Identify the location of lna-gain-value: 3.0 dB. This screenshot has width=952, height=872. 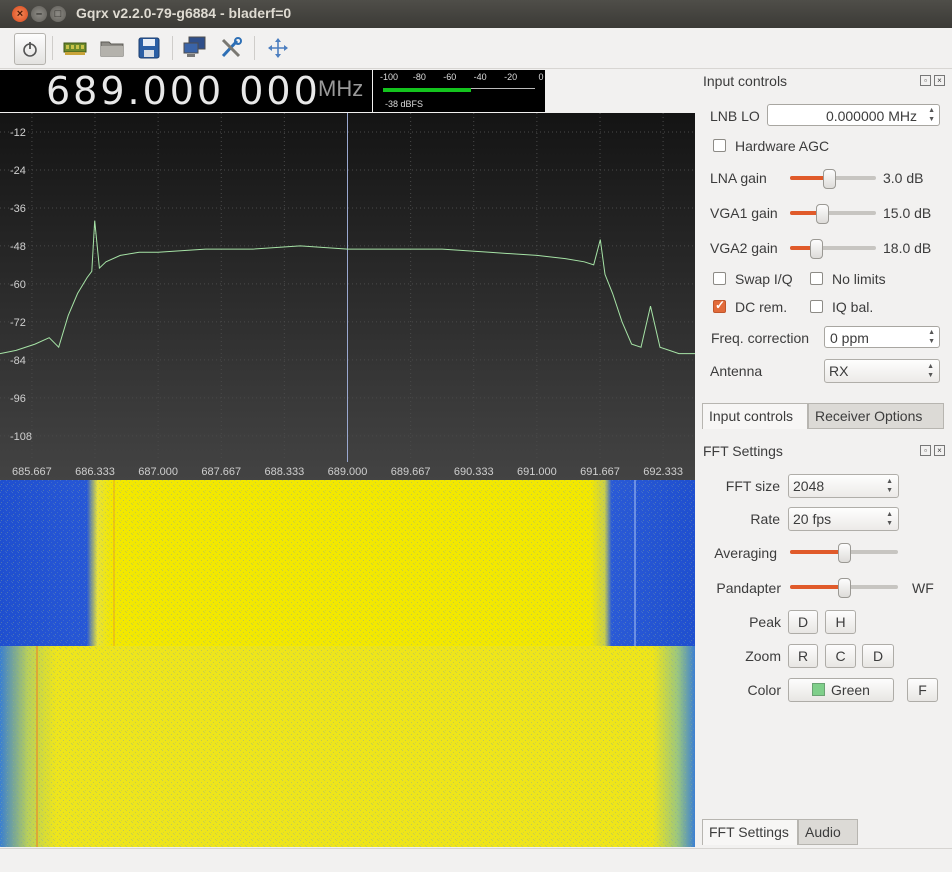
(903, 178).